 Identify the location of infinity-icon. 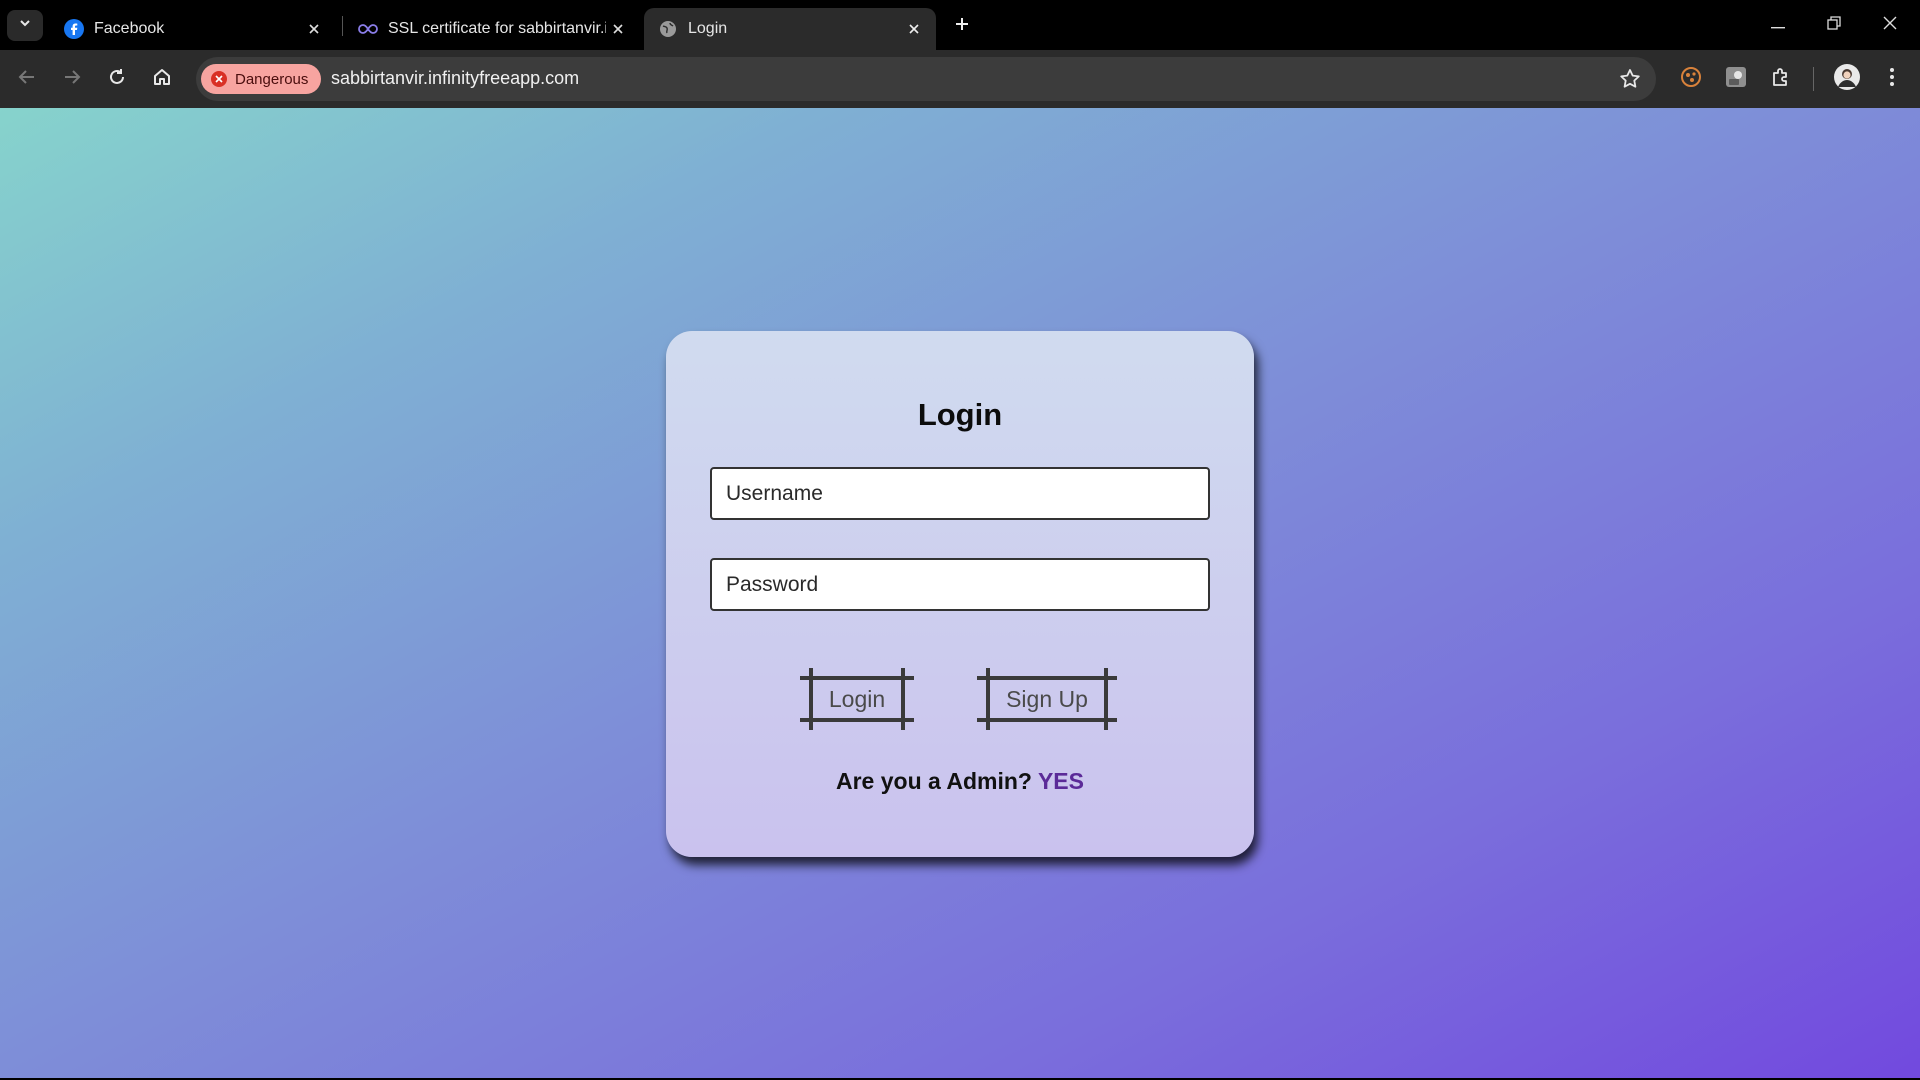
(368, 29).